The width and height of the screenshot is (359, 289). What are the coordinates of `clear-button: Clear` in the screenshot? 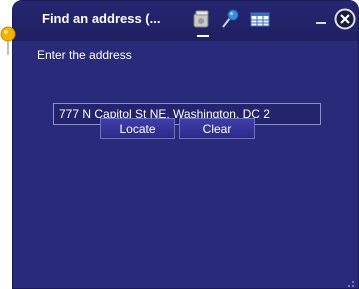 It's located at (217, 128).